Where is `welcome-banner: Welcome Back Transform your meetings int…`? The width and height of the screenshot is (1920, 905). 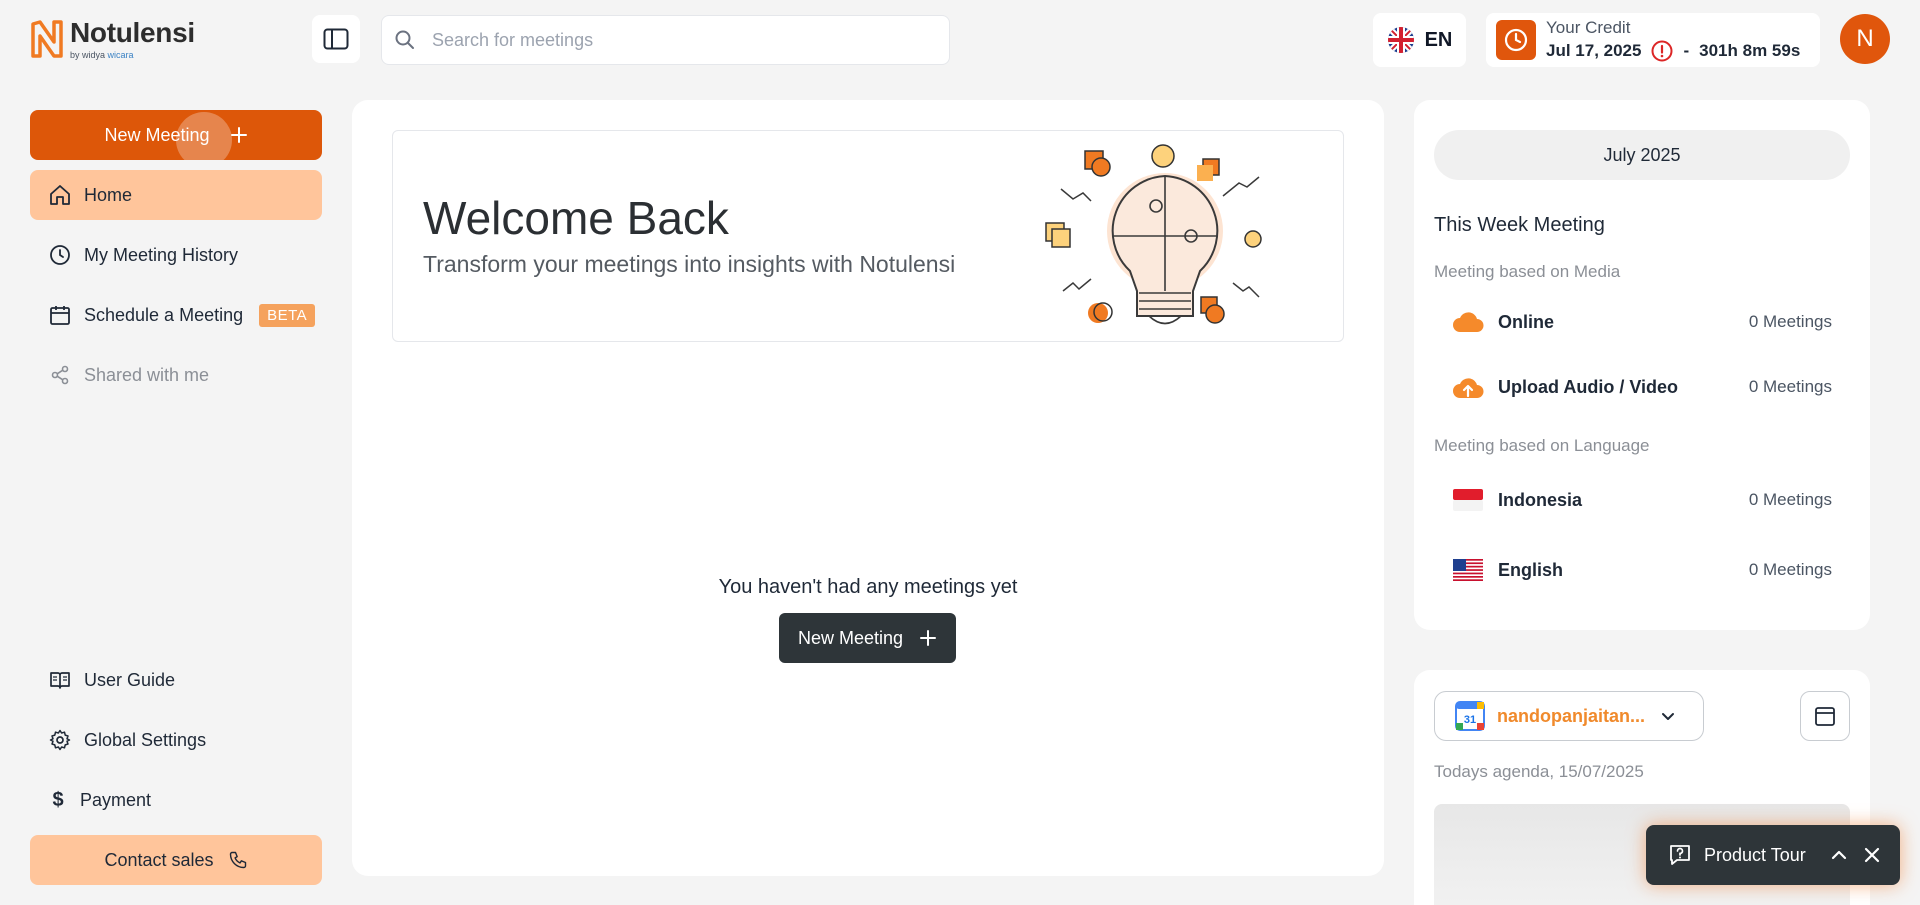 welcome-banner: Welcome Back Transform your meetings int… is located at coordinates (868, 236).